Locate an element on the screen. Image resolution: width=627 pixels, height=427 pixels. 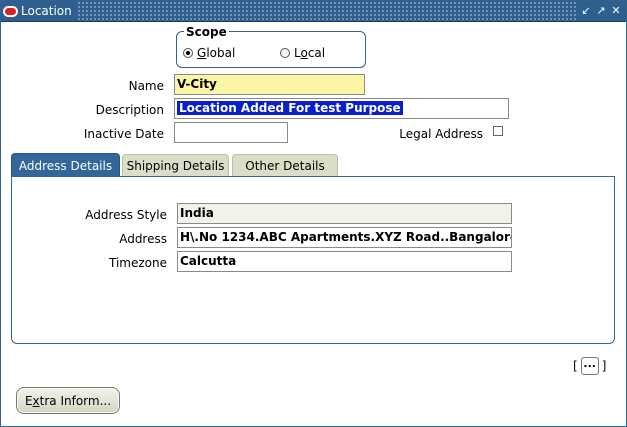
tab-address-details: Address Details is located at coordinates (65, 165).